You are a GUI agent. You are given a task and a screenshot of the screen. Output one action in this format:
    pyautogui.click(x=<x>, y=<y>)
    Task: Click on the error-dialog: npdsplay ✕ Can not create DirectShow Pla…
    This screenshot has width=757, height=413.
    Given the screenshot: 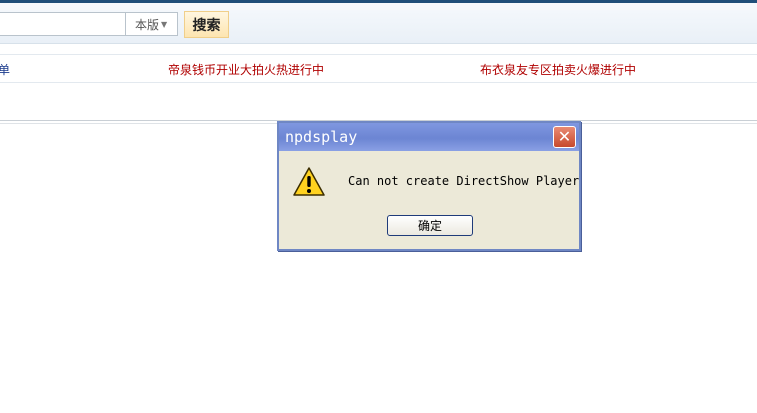 What is the action you would take?
    pyautogui.click(x=429, y=186)
    